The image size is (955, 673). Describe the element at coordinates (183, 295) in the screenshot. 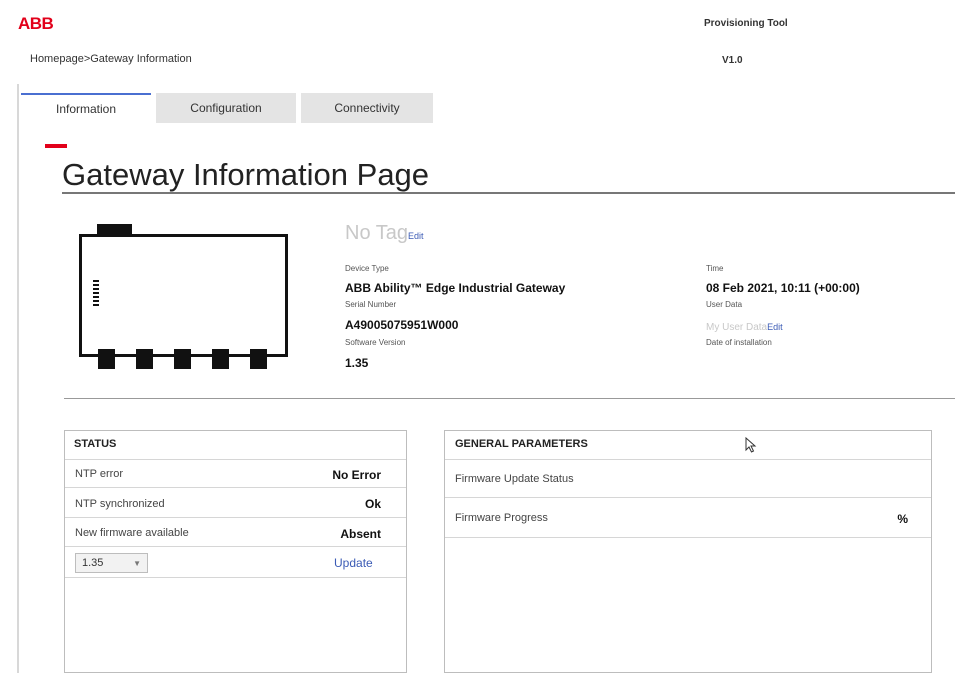

I see `device-body` at that location.